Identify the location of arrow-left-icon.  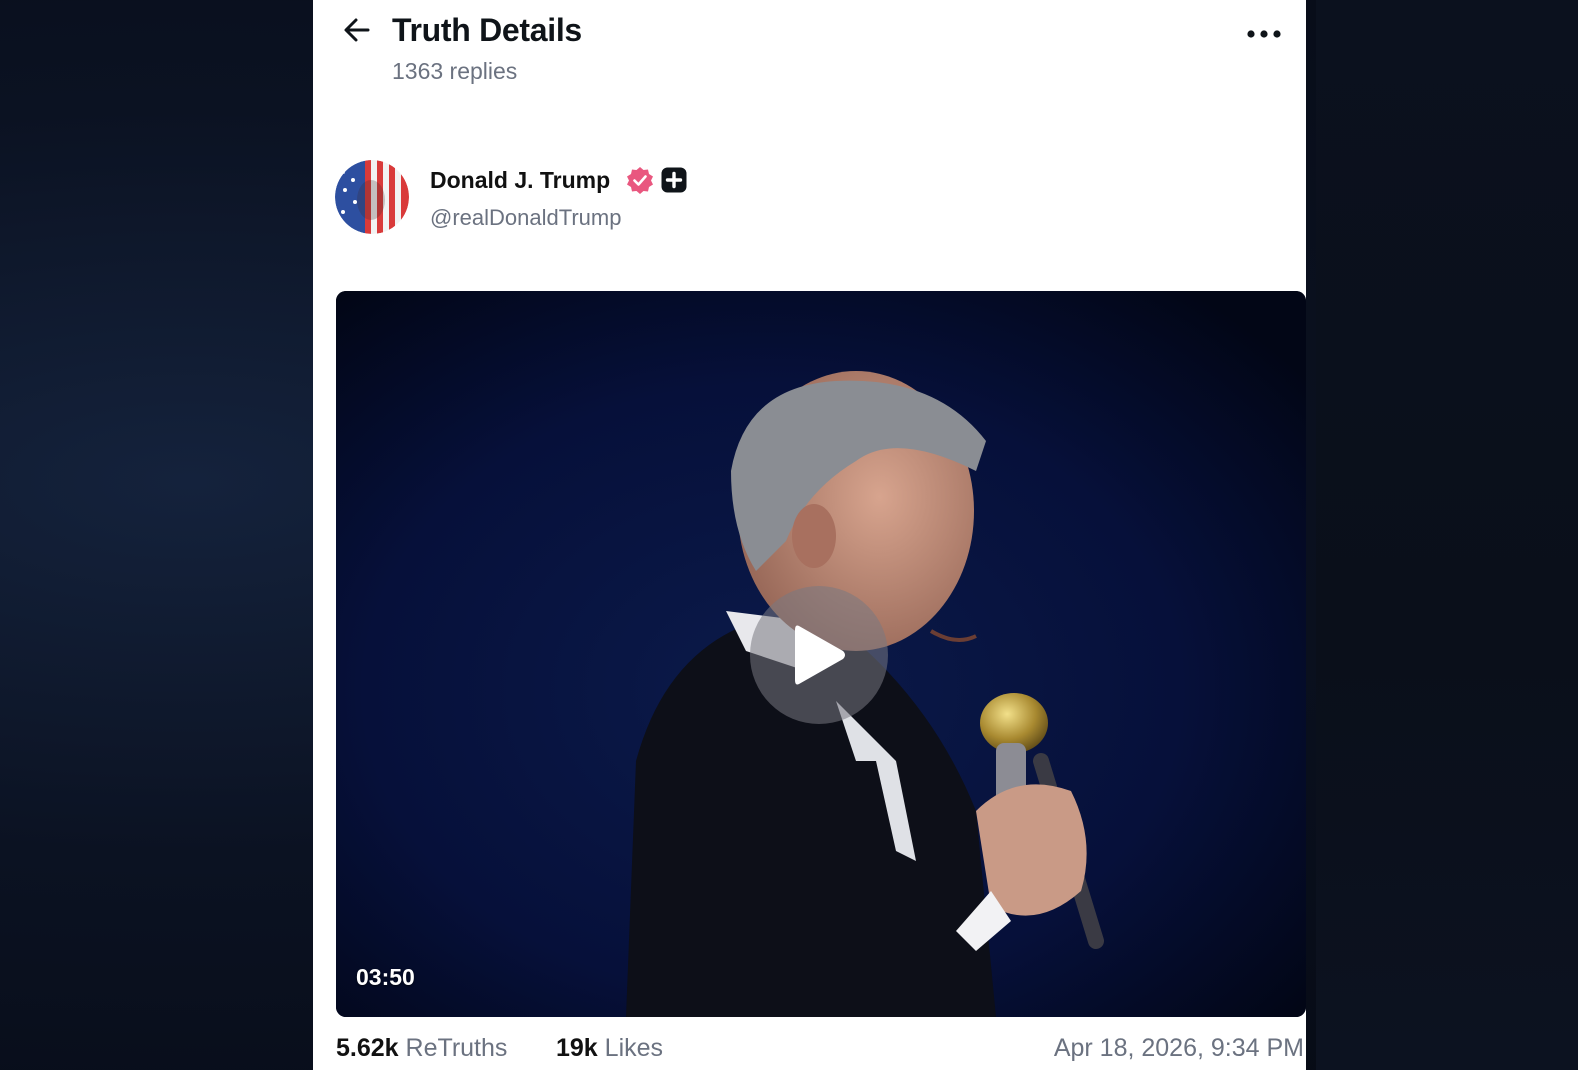
(357, 30).